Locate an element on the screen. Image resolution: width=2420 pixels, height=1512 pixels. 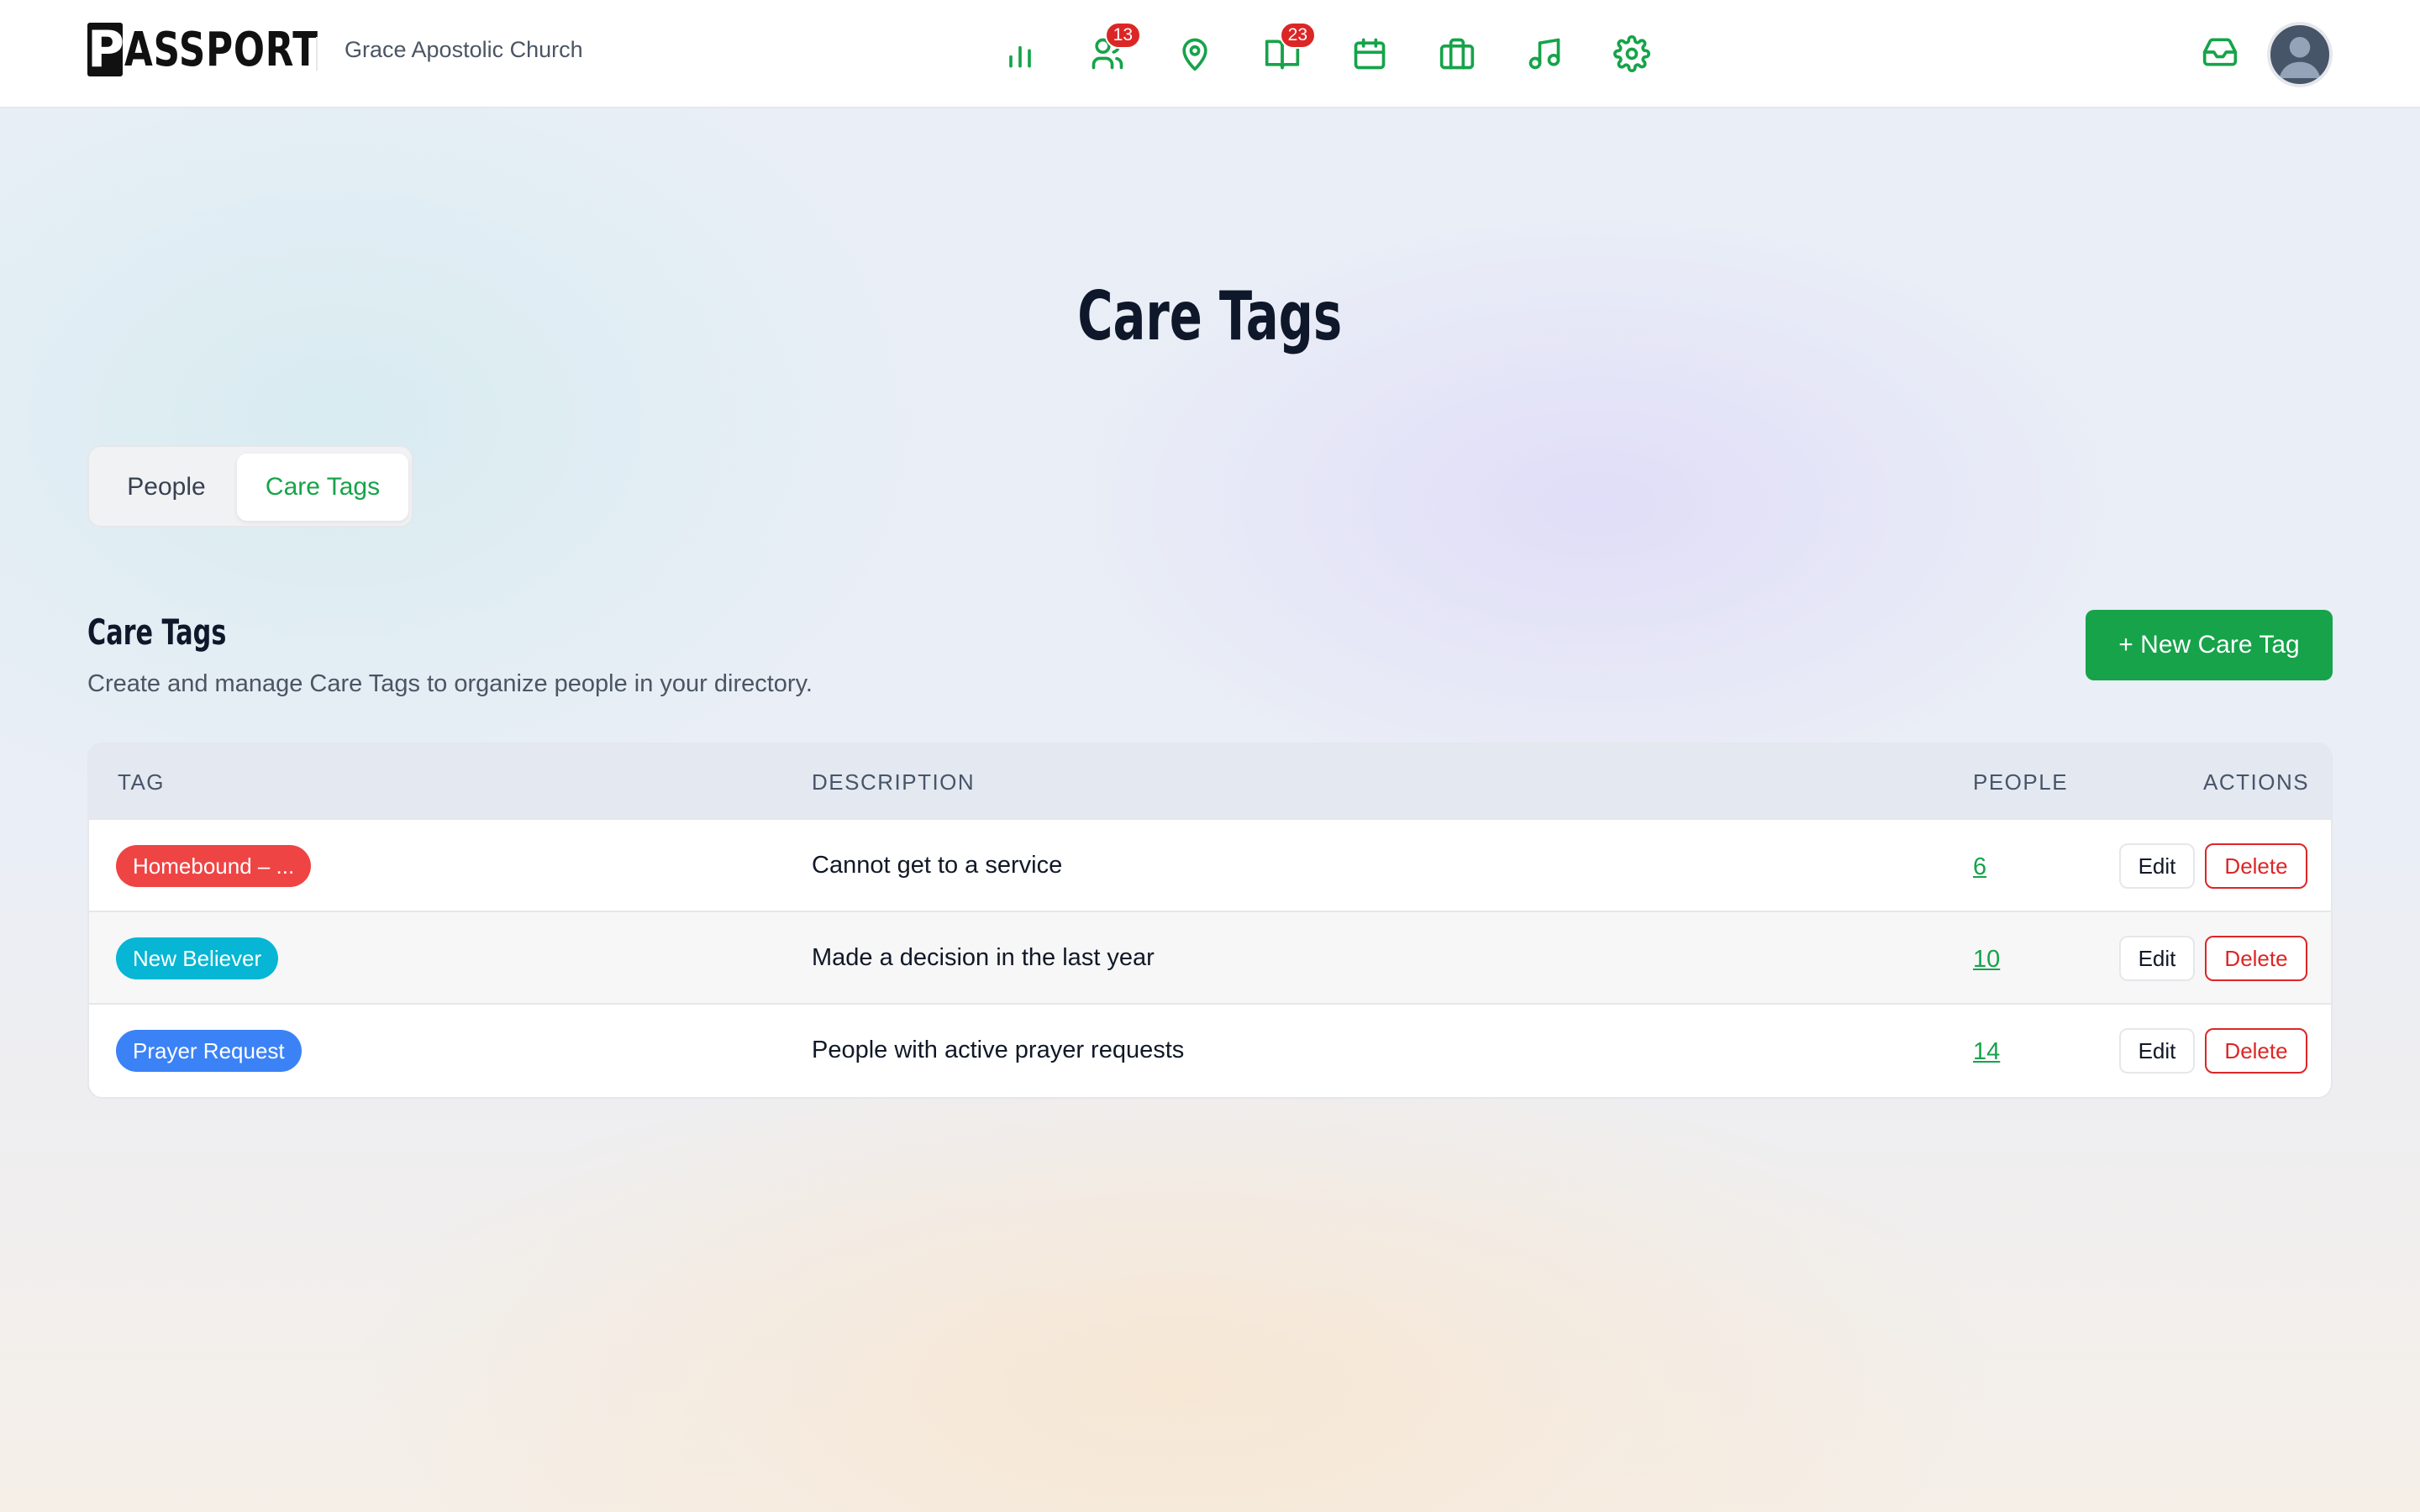
user-avatar is located at coordinates (2300, 54).